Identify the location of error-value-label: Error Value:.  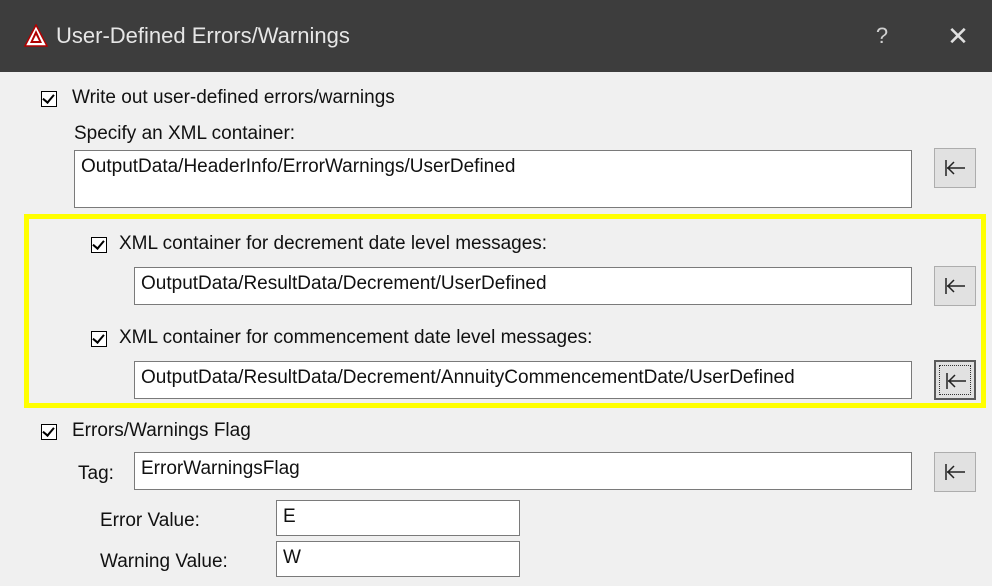
(150, 520).